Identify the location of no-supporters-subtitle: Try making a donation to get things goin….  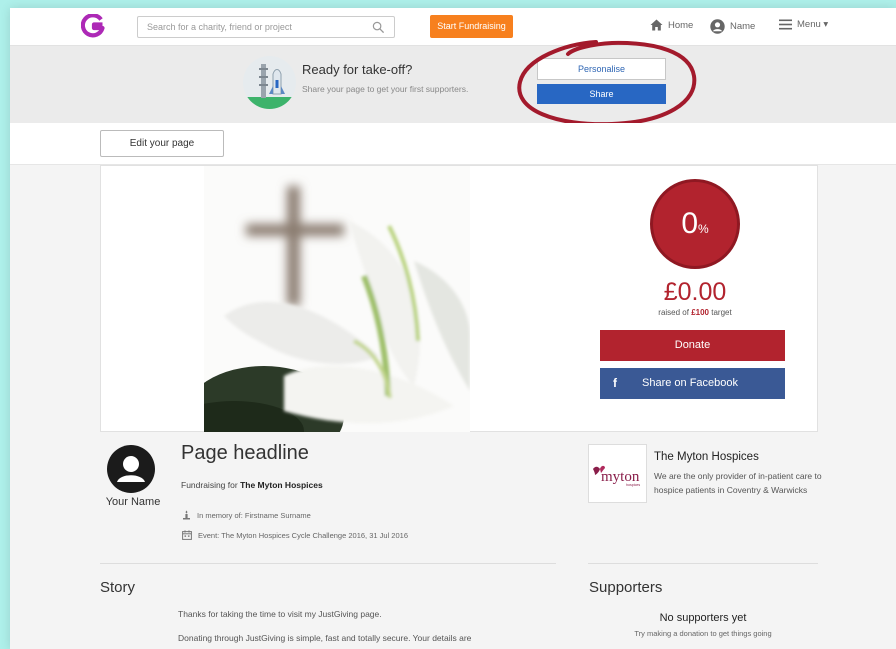
(703, 633).